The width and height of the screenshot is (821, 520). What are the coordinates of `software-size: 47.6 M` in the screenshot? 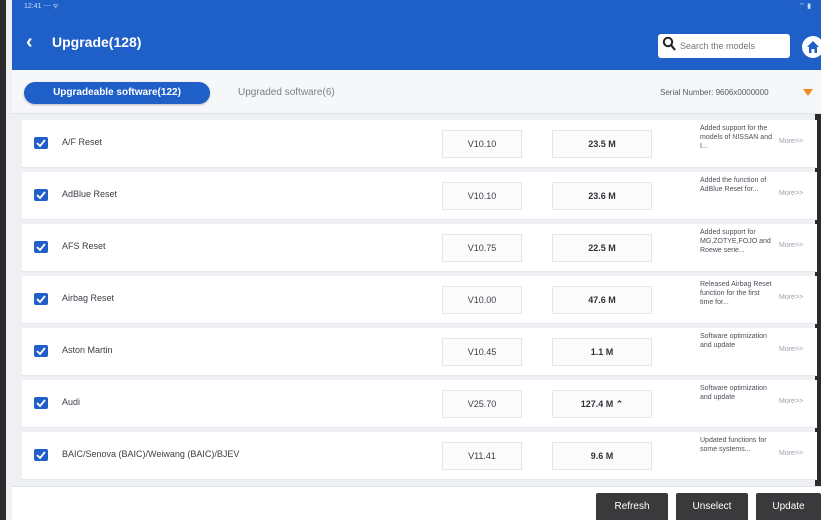 It's located at (602, 300).